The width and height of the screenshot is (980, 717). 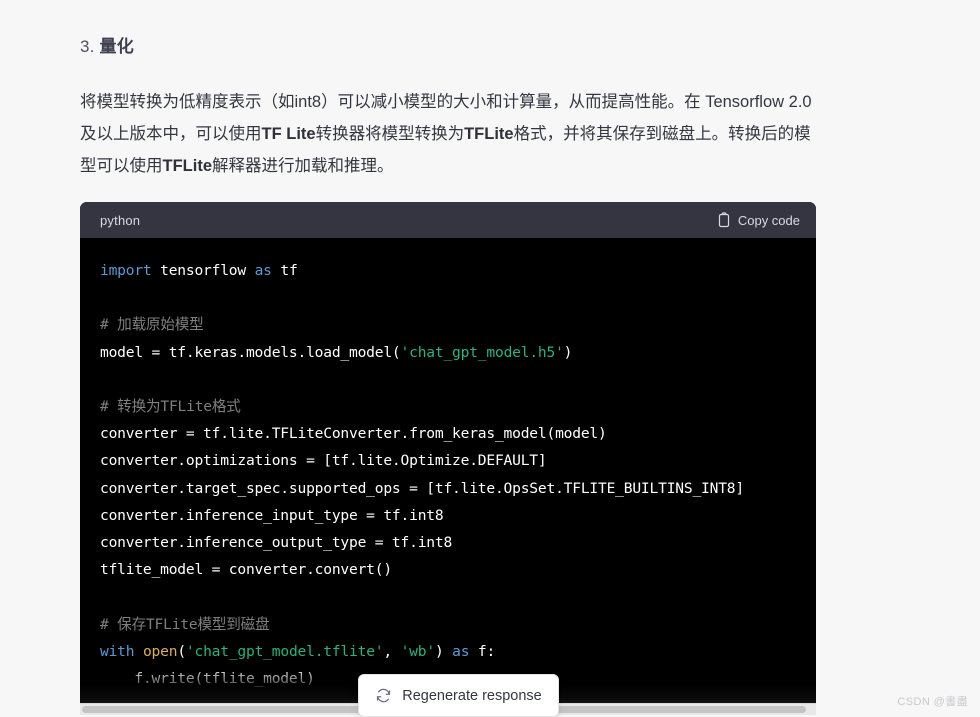 I want to click on refresh-icon, so click(x=383, y=695).